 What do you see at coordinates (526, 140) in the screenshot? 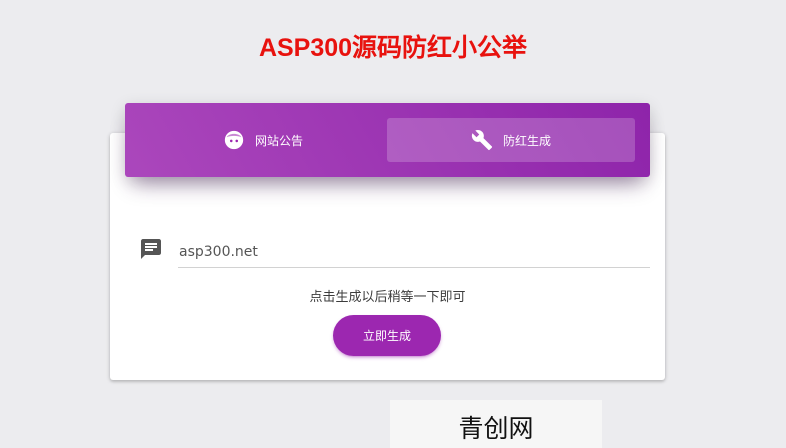
I see `tab-generate-label: 防红生成` at bounding box center [526, 140].